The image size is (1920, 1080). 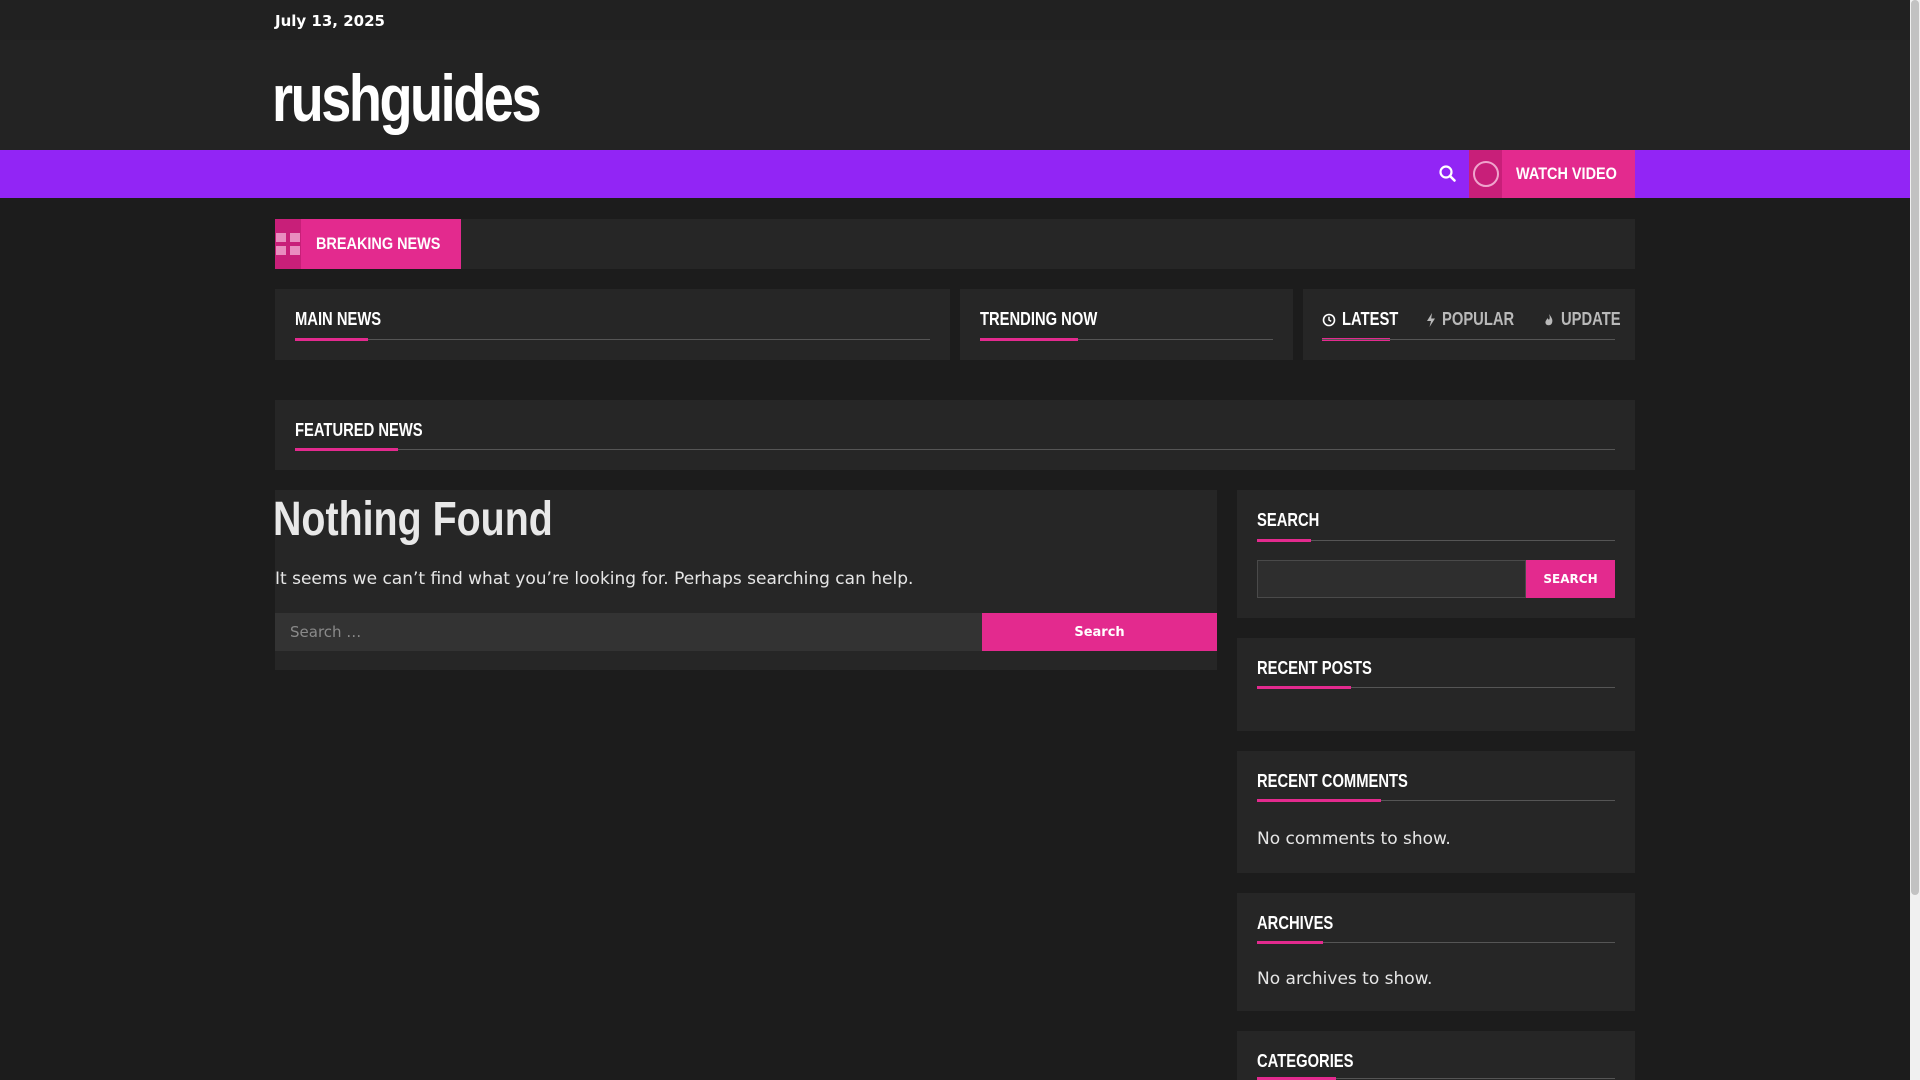 What do you see at coordinates (1431, 319) in the screenshot?
I see `bolt-icon` at bounding box center [1431, 319].